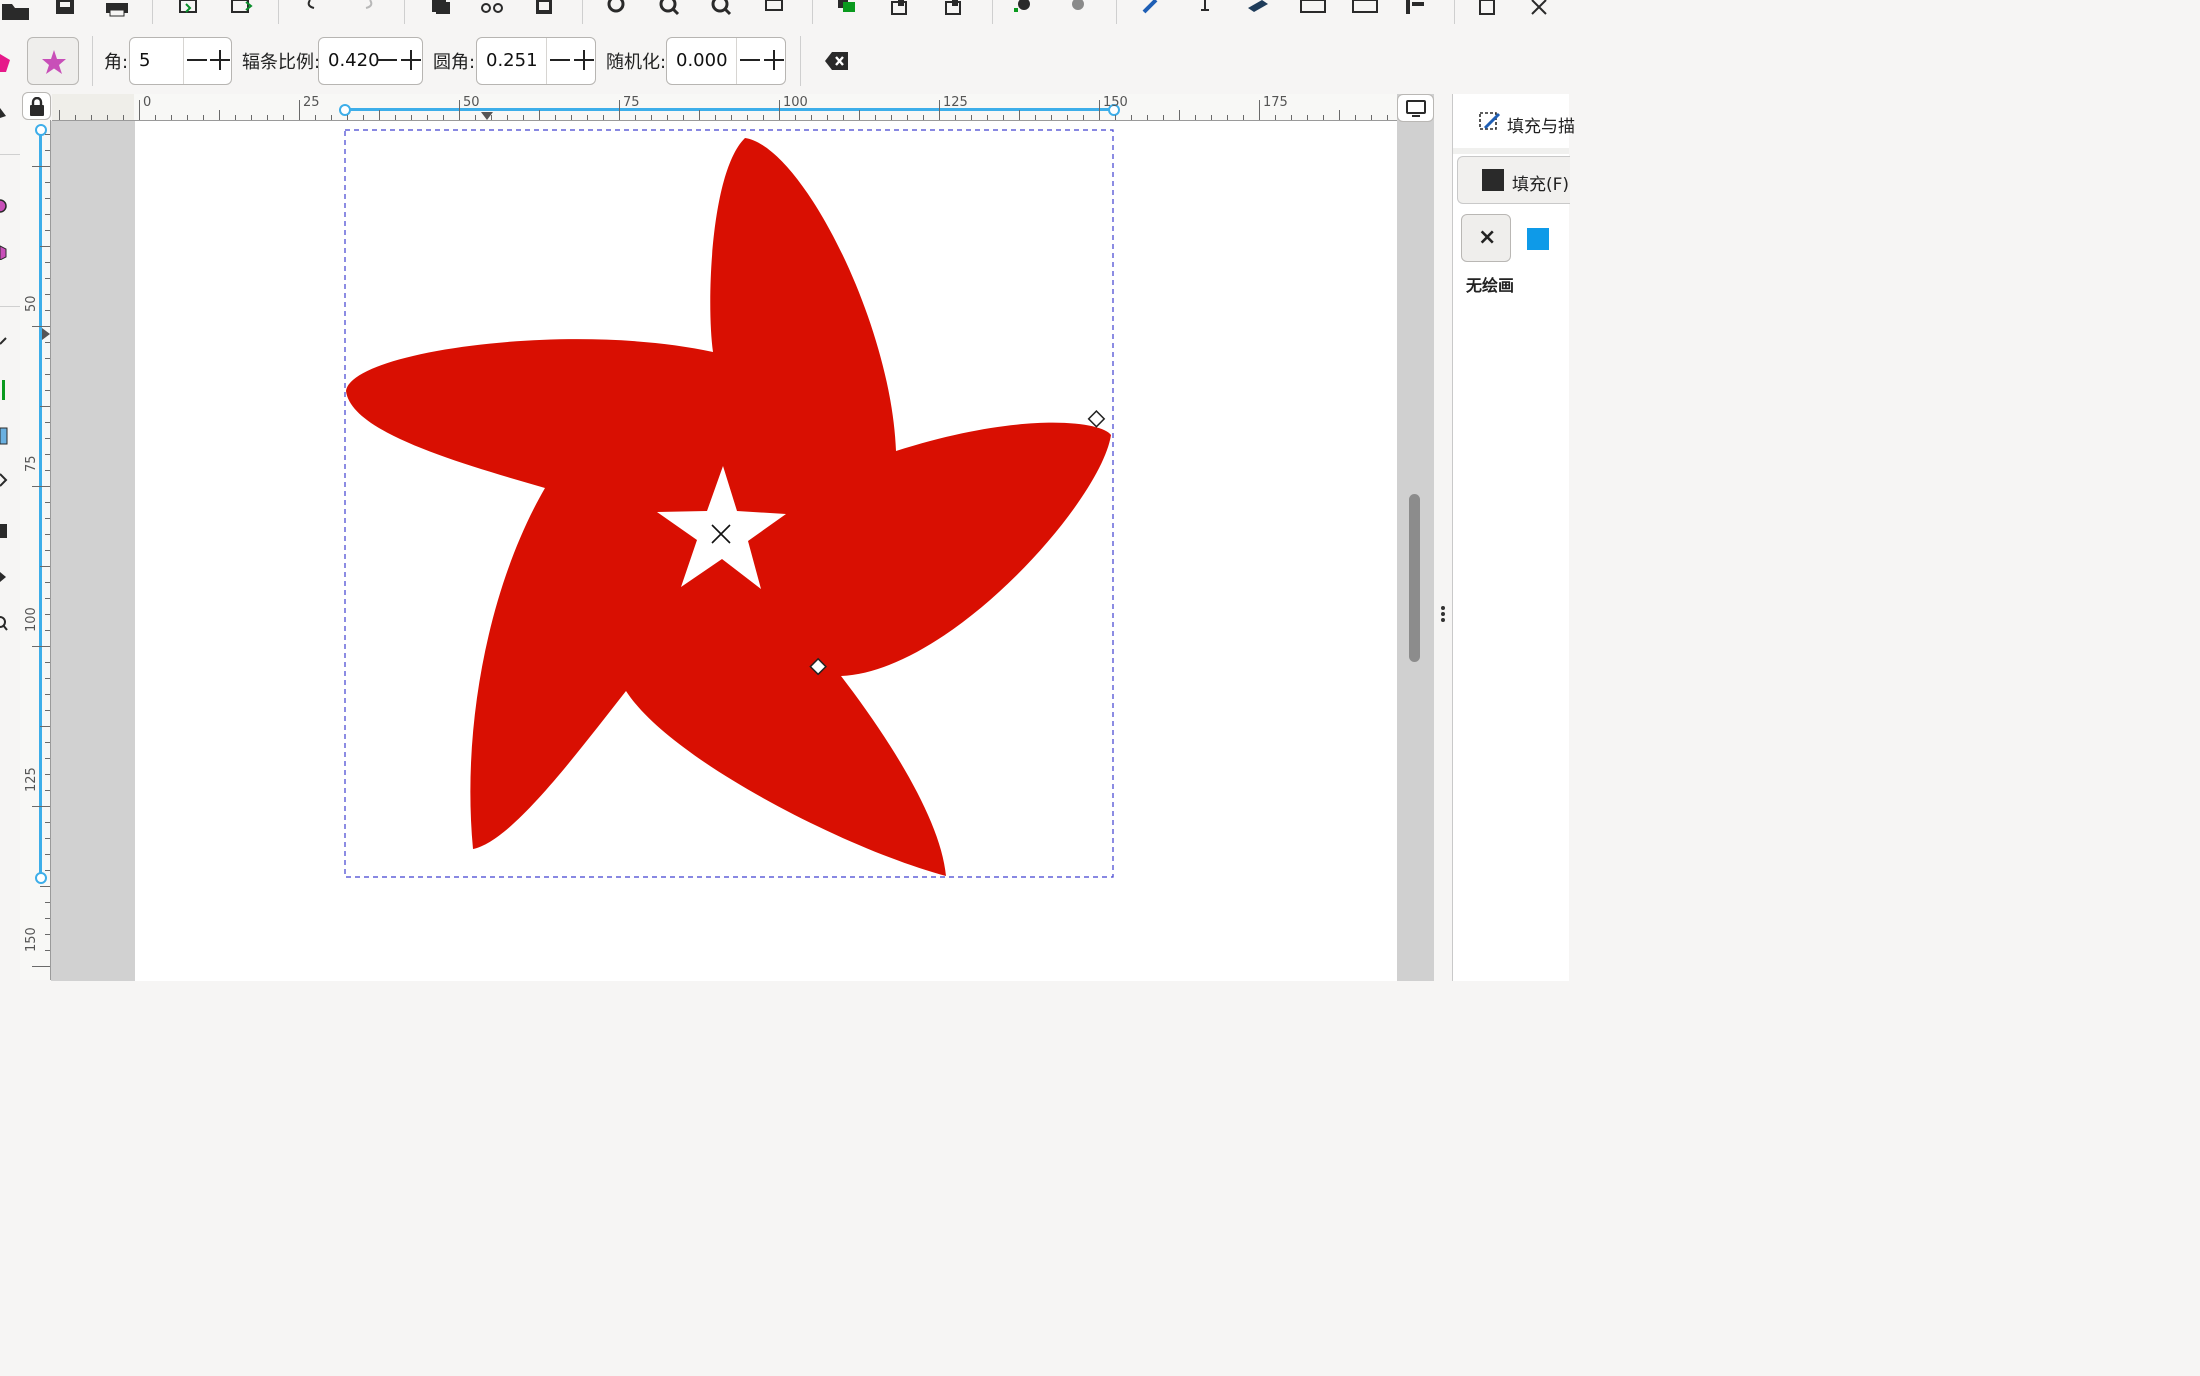 Image resolution: width=2200 pixels, height=1376 pixels. What do you see at coordinates (702, 60) in the screenshot?
I see `randomized-value: 0.000` at bounding box center [702, 60].